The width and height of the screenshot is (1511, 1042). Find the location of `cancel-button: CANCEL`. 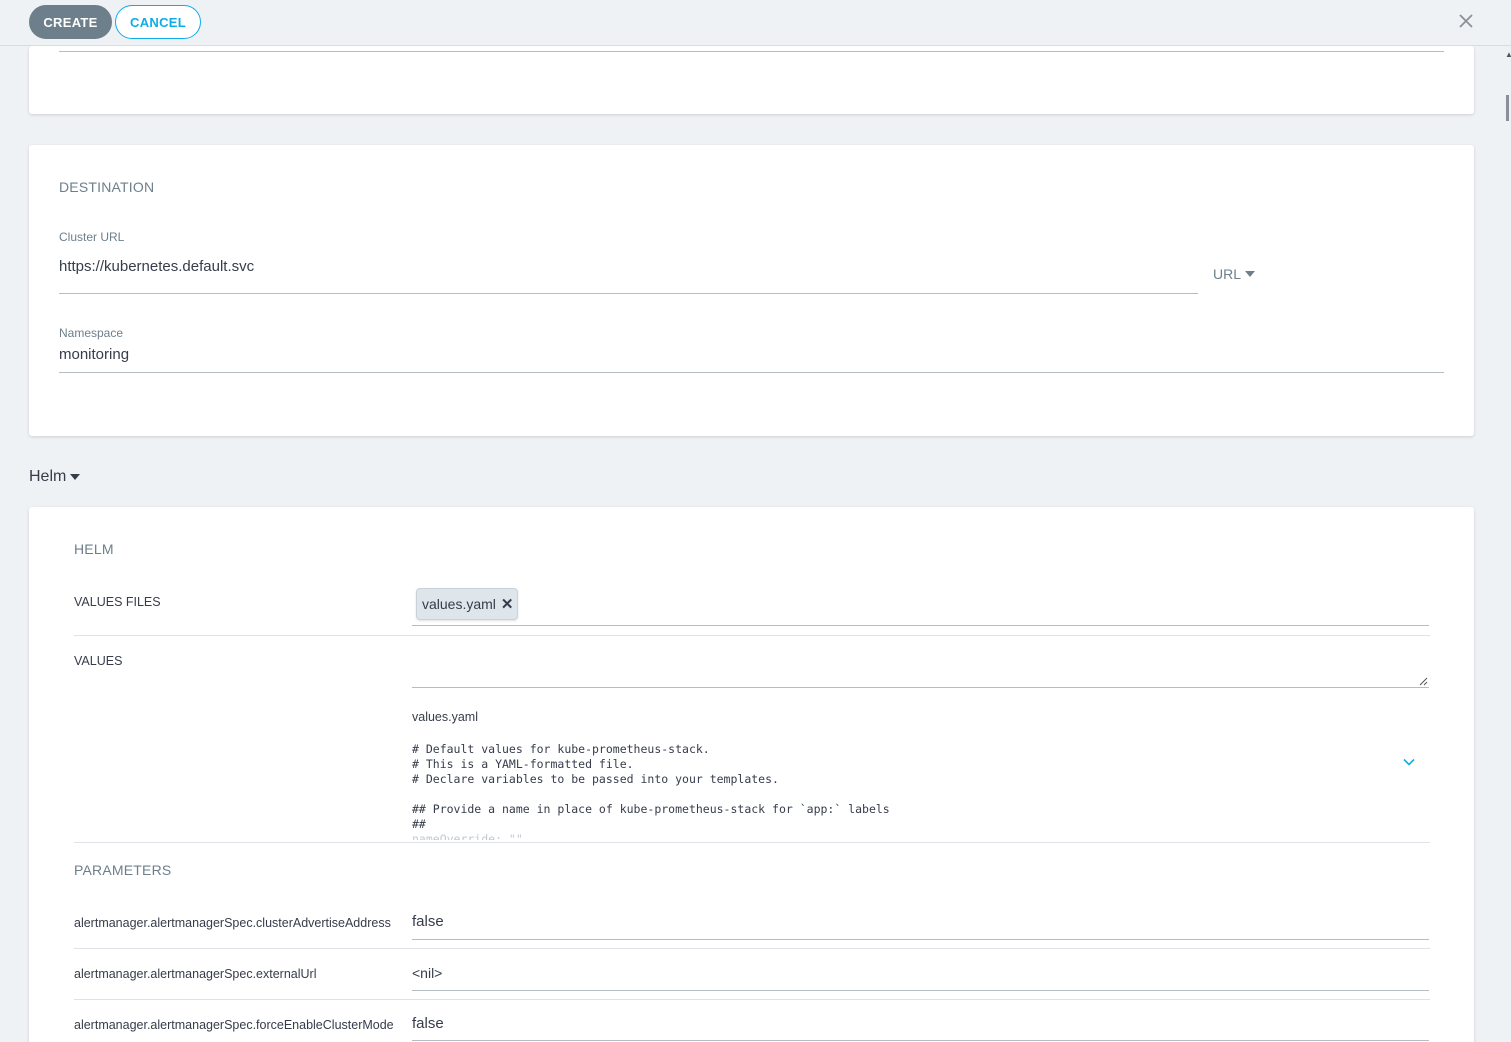

cancel-button: CANCEL is located at coordinates (158, 22).